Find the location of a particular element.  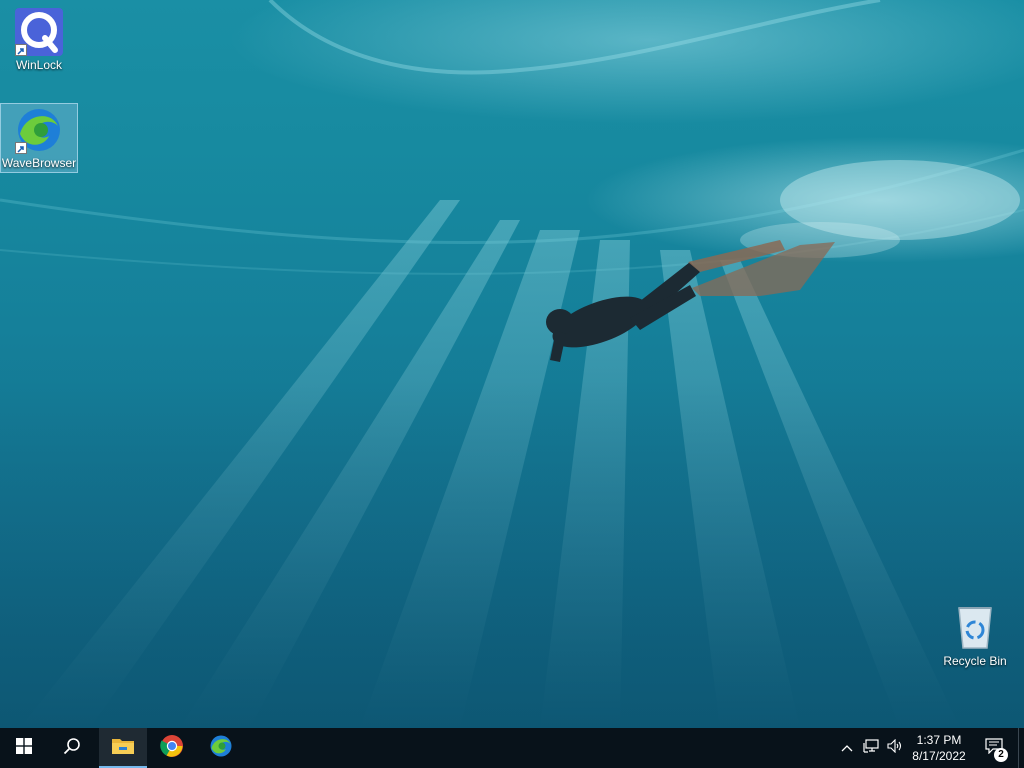

network-icon is located at coordinates (871, 748).